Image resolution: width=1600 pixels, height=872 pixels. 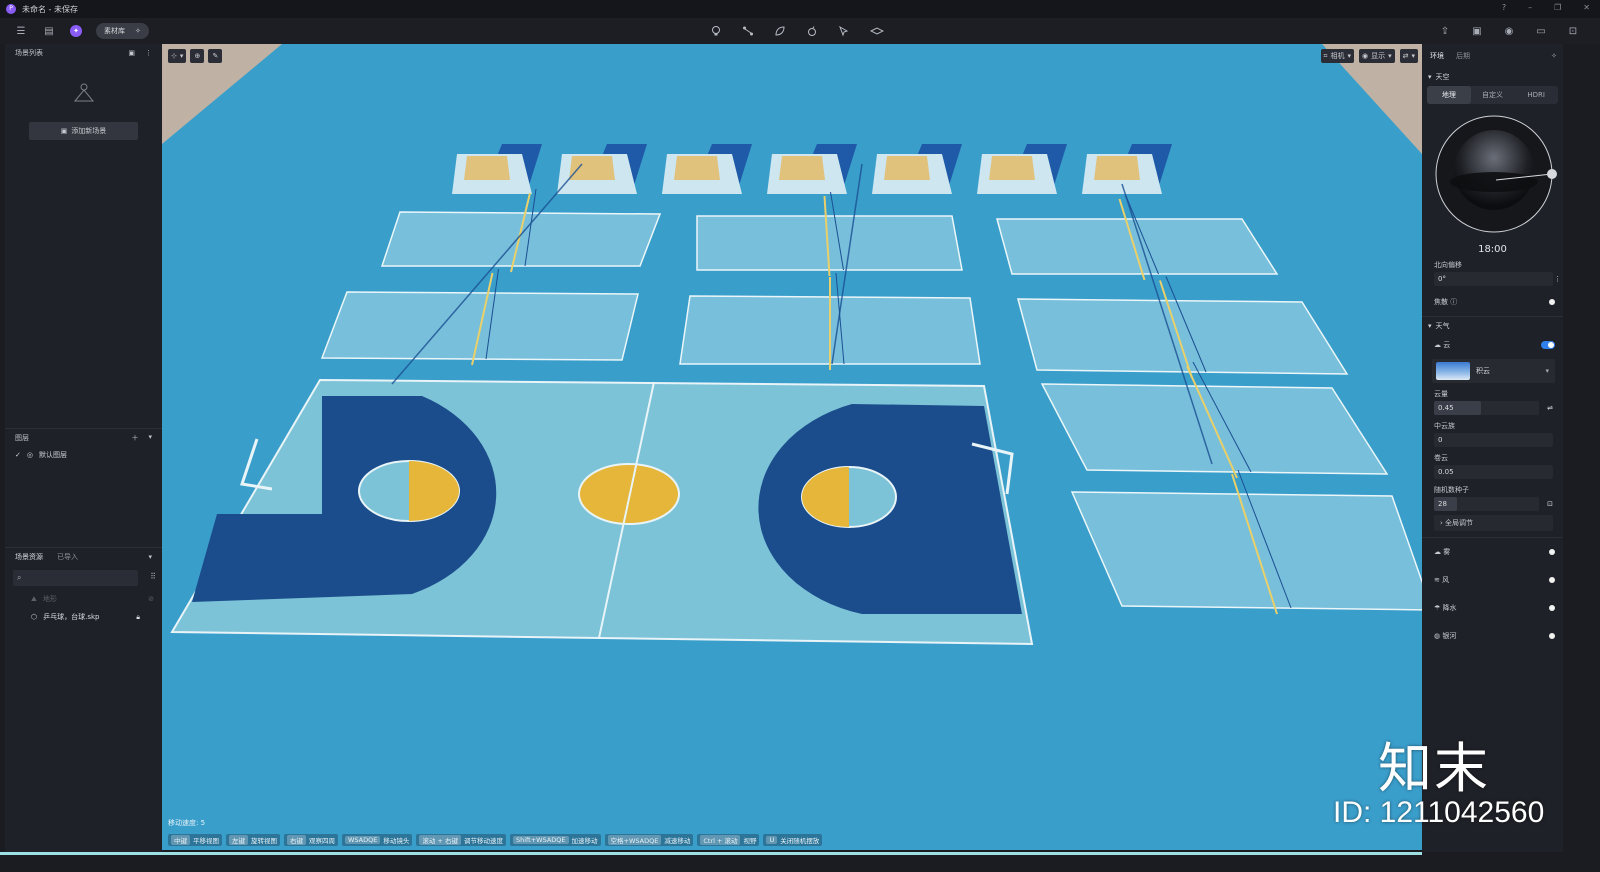 I want to click on layer-label: 默认图层, so click(x=52, y=455).